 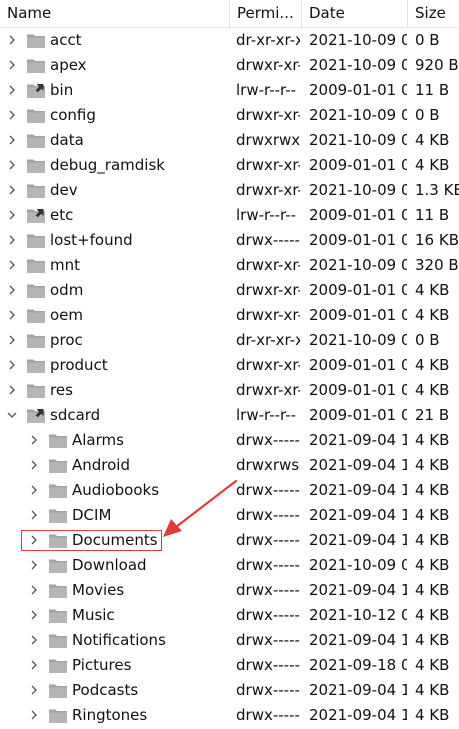 What do you see at coordinates (229, 665) in the screenshot?
I see `table-row: Pictures drwx------ 2021-09-18 0 4 KB` at bounding box center [229, 665].